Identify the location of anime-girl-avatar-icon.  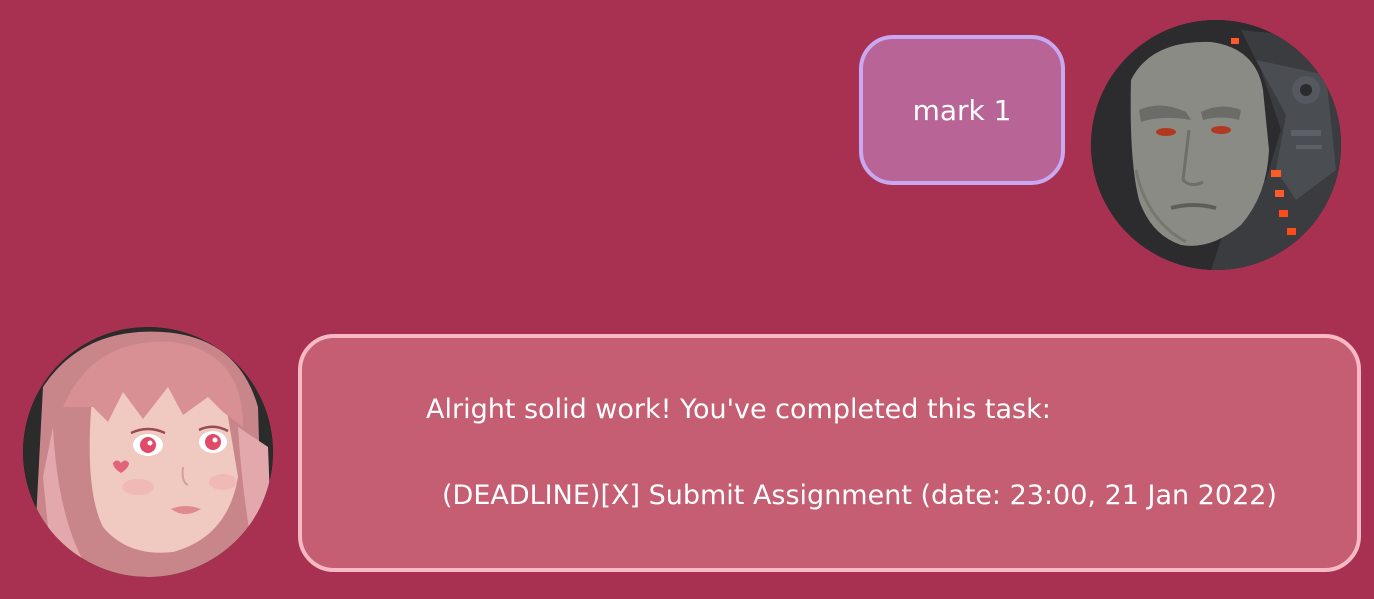
(148, 452).